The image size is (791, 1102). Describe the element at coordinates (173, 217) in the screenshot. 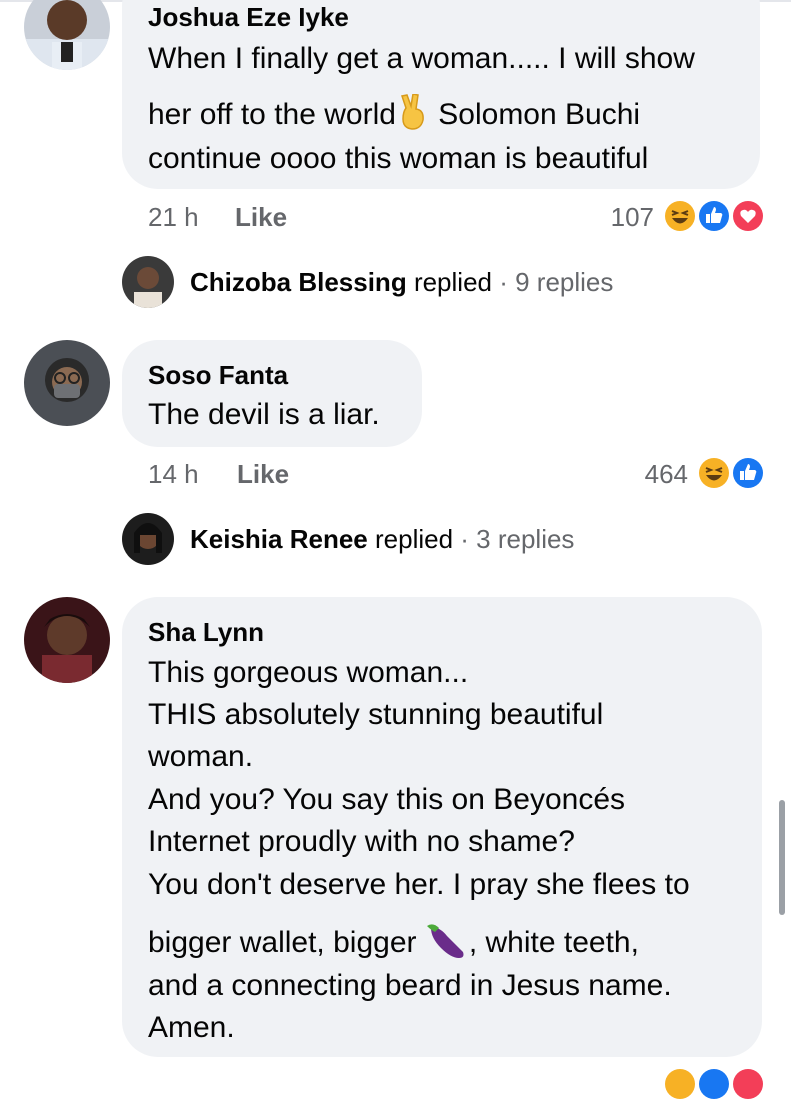

I see `comment-timestamp: 21 h` at that location.